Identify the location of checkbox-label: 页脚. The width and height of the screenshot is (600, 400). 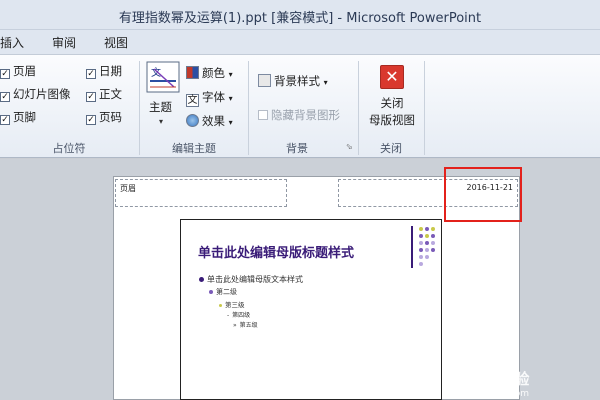
(24, 117).